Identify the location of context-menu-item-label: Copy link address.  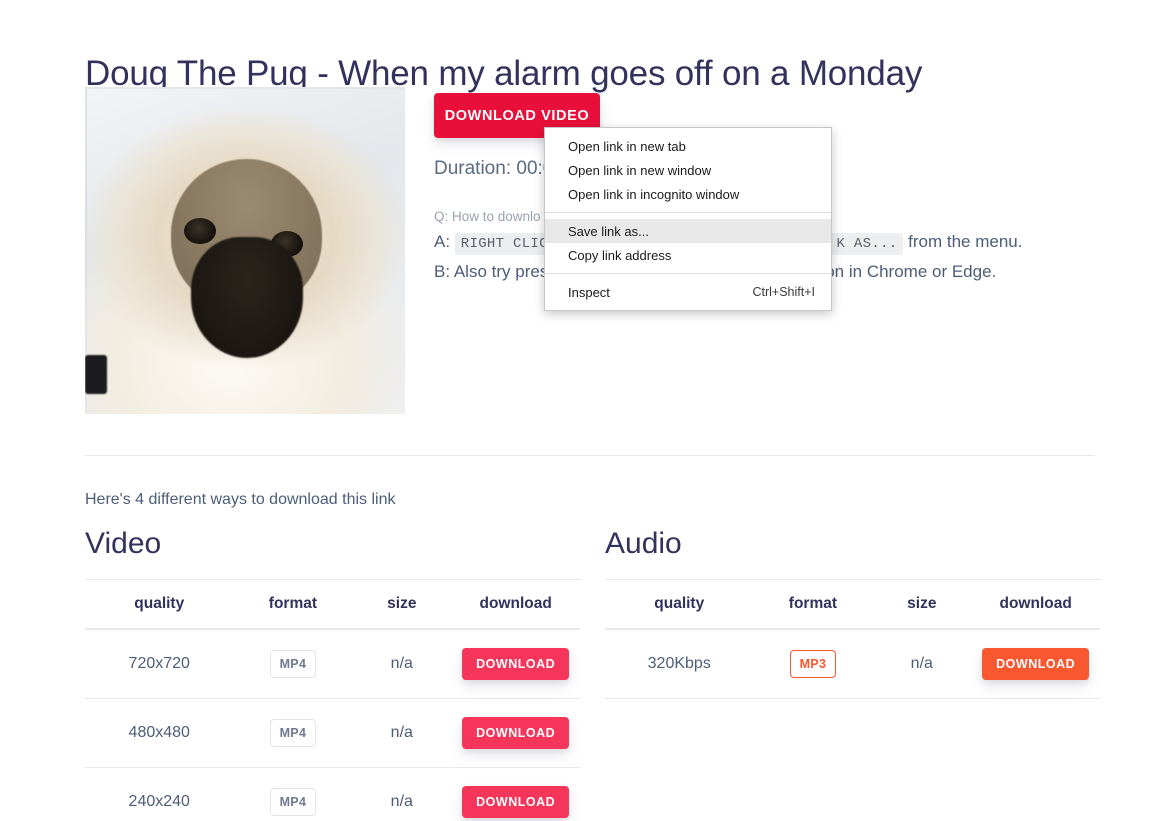
(620, 255).